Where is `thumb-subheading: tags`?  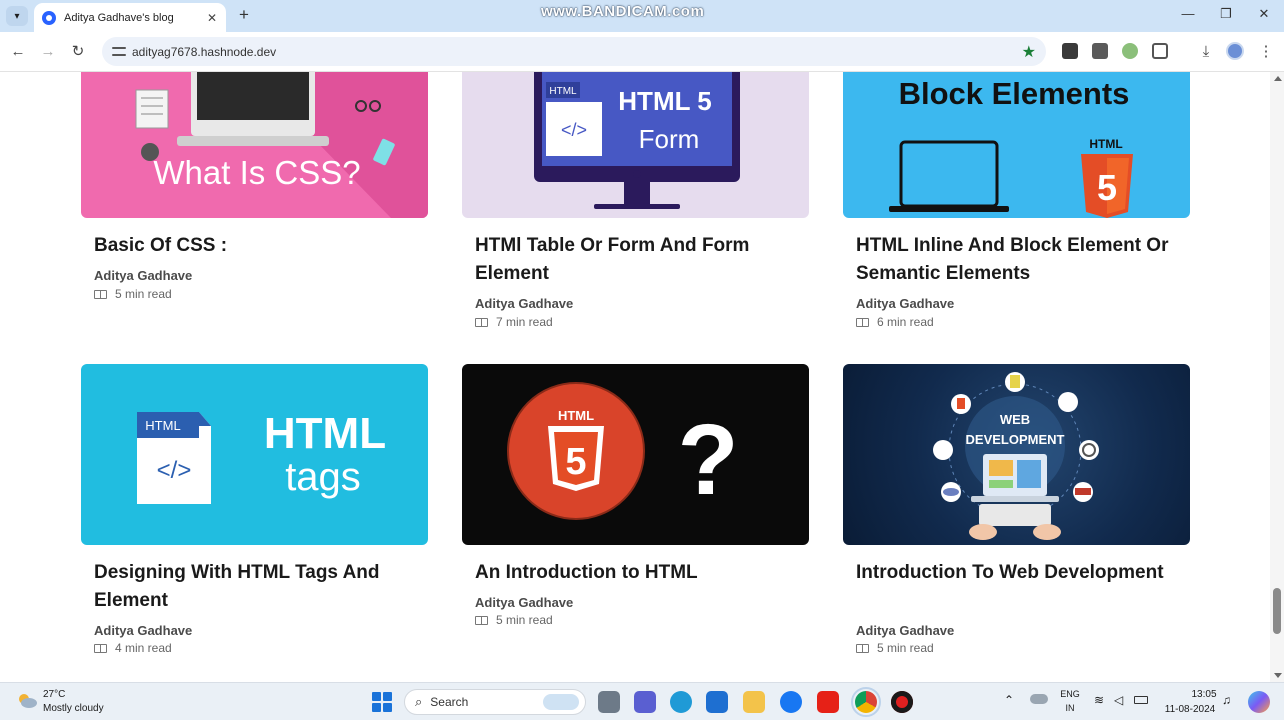
thumb-subheading: tags is located at coordinates (323, 477).